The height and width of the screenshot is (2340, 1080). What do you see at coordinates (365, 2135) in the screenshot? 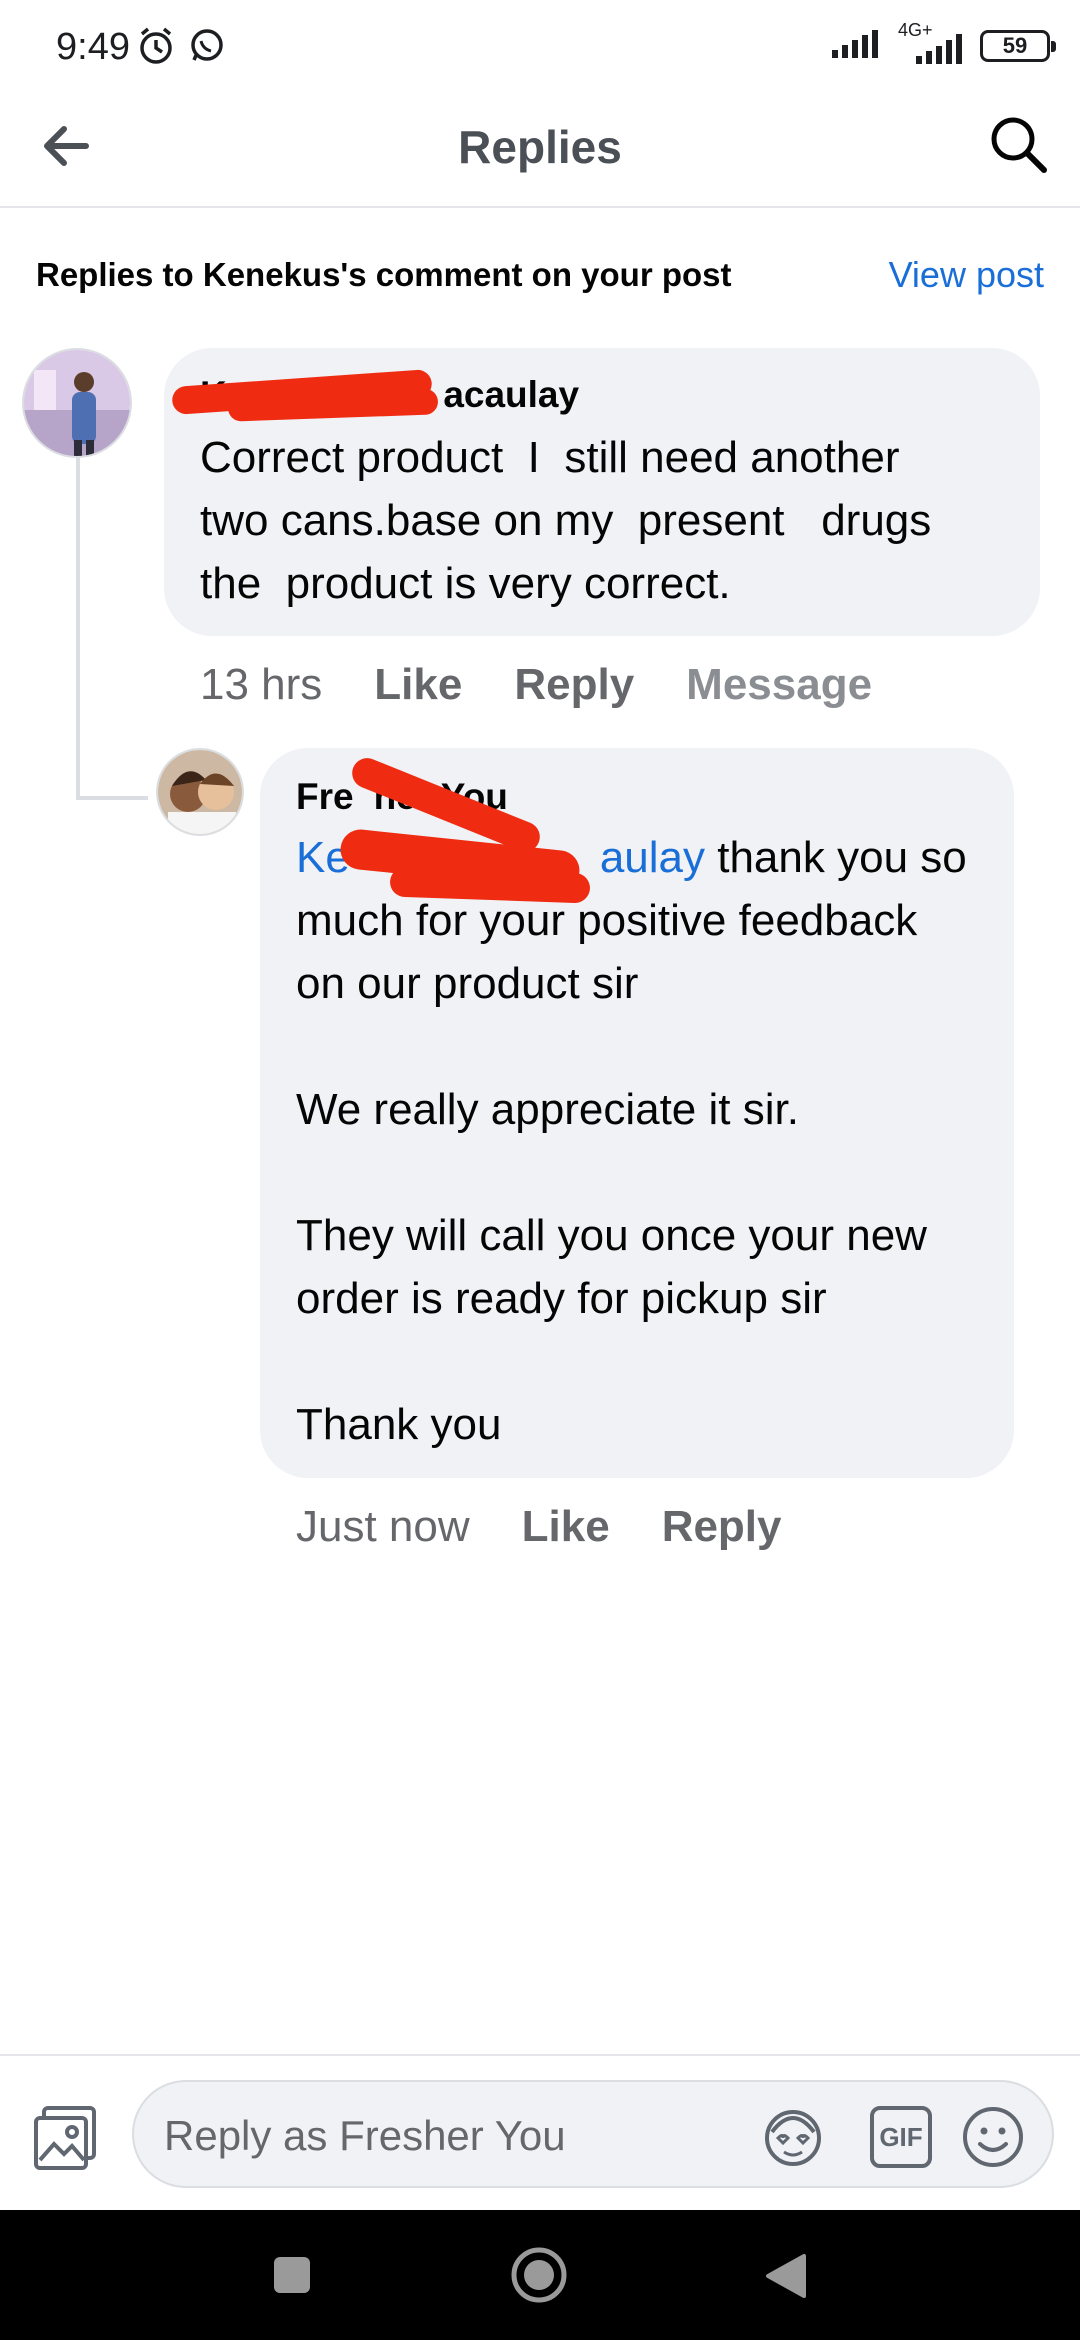
I see `reply-input-placeholder: Reply as Fresher You` at bounding box center [365, 2135].